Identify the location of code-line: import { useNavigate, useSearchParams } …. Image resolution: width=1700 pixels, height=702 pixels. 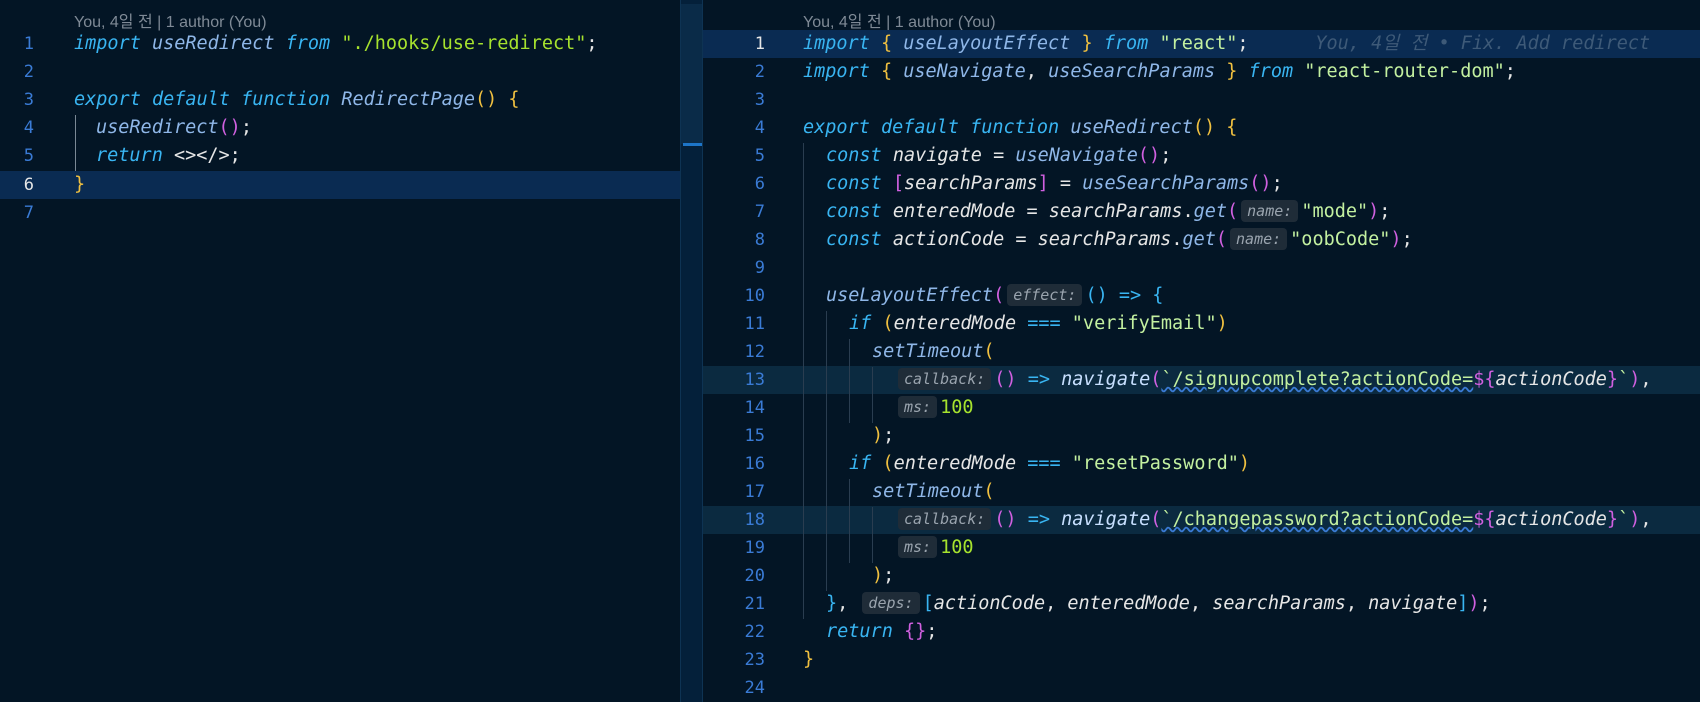
(1159, 72).